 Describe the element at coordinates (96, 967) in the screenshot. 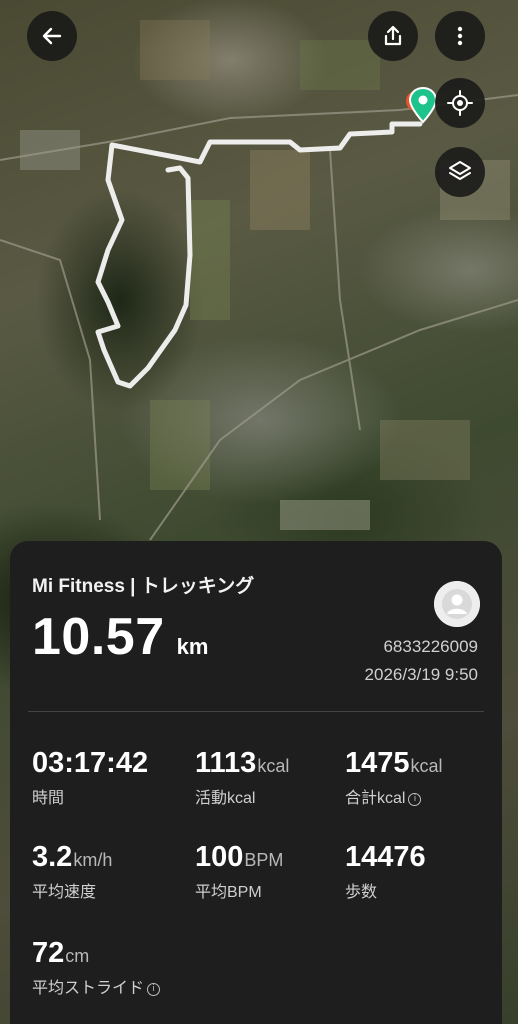

I see `stat-avg-stride: 72cm 平均ストライド i` at that location.